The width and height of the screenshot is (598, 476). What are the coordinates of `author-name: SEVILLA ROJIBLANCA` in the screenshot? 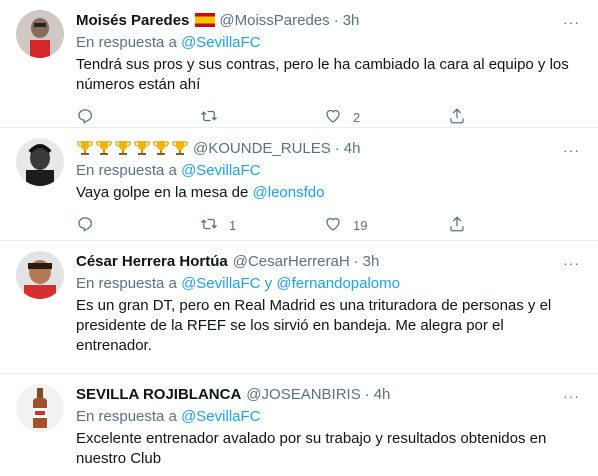 It's located at (158, 394).